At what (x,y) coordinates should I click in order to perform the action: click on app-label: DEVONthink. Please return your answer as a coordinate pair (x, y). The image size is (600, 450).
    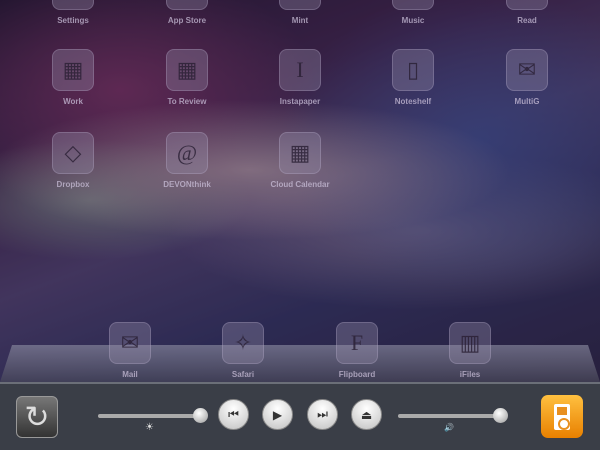
    Looking at the image, I should click on (187, 184).